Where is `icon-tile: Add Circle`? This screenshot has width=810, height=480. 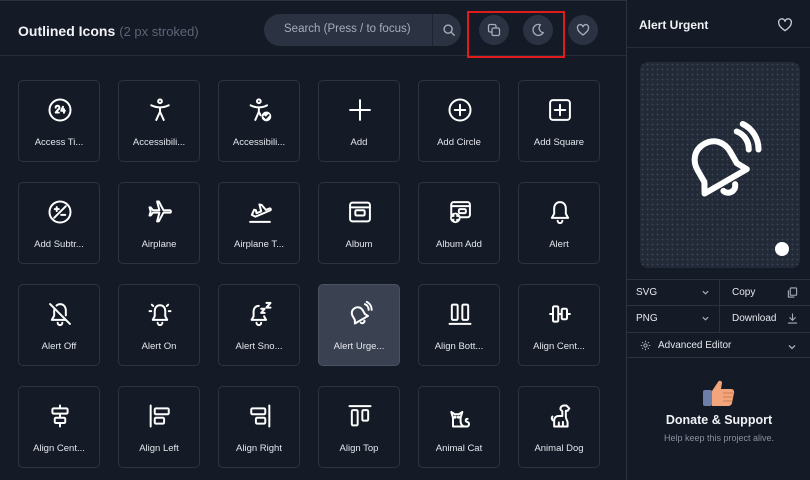
icon-tile: Add Circle is located at coordinates (459, 121).